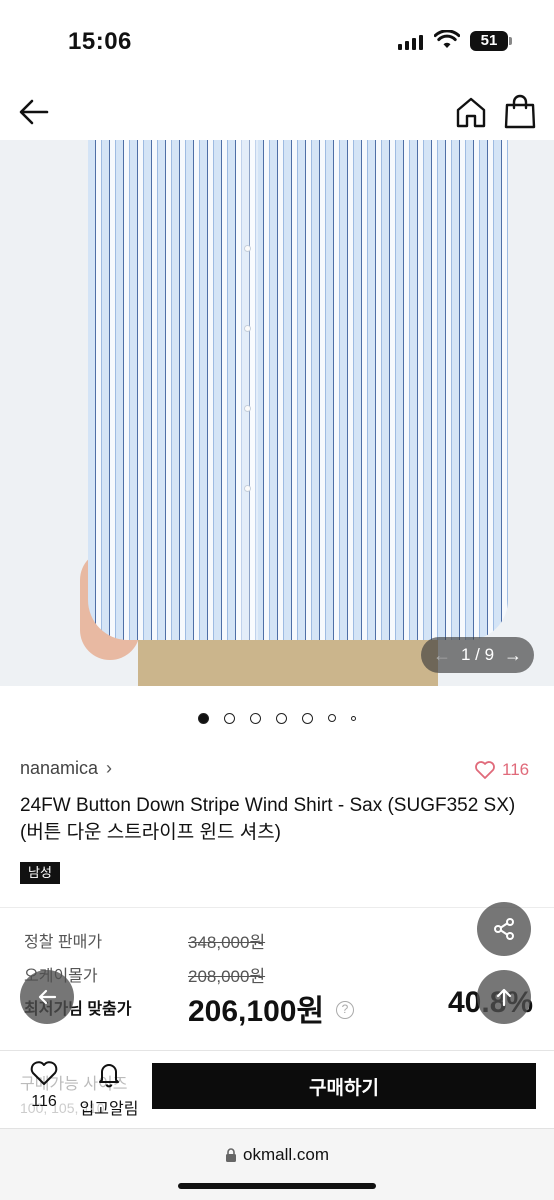 The height and width of the screenshot is (1200, 554). What do you see at coordinates (34, 112) in the screenshot?
I see `back-button` at bounding box center [34, 112].